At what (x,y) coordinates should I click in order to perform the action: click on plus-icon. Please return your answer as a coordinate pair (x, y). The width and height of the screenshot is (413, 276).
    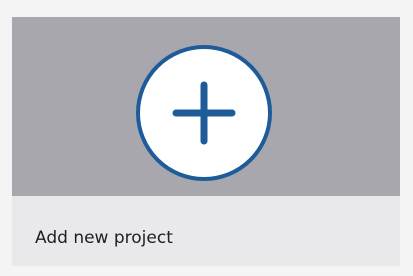
    Looking at the image, I should click on (204, 113).